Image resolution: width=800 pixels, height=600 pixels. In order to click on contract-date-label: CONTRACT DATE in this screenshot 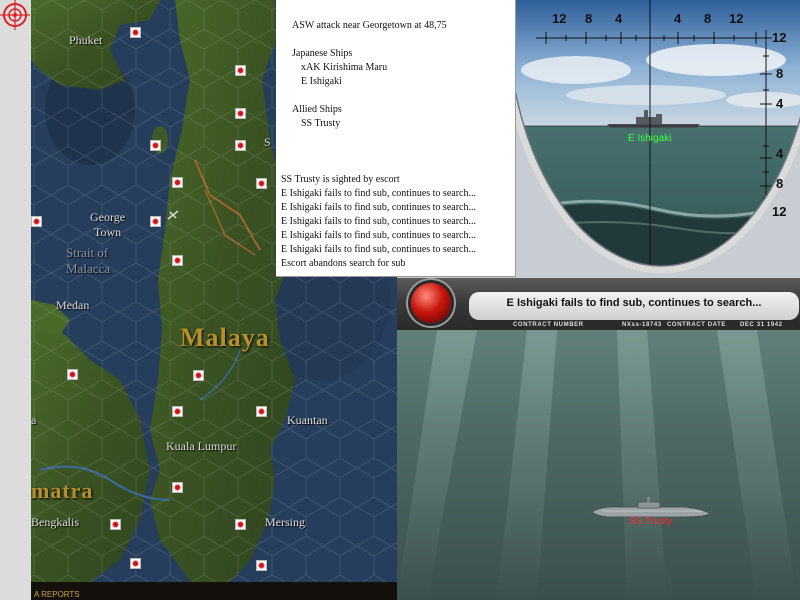, I will do `click(697, 325)`.